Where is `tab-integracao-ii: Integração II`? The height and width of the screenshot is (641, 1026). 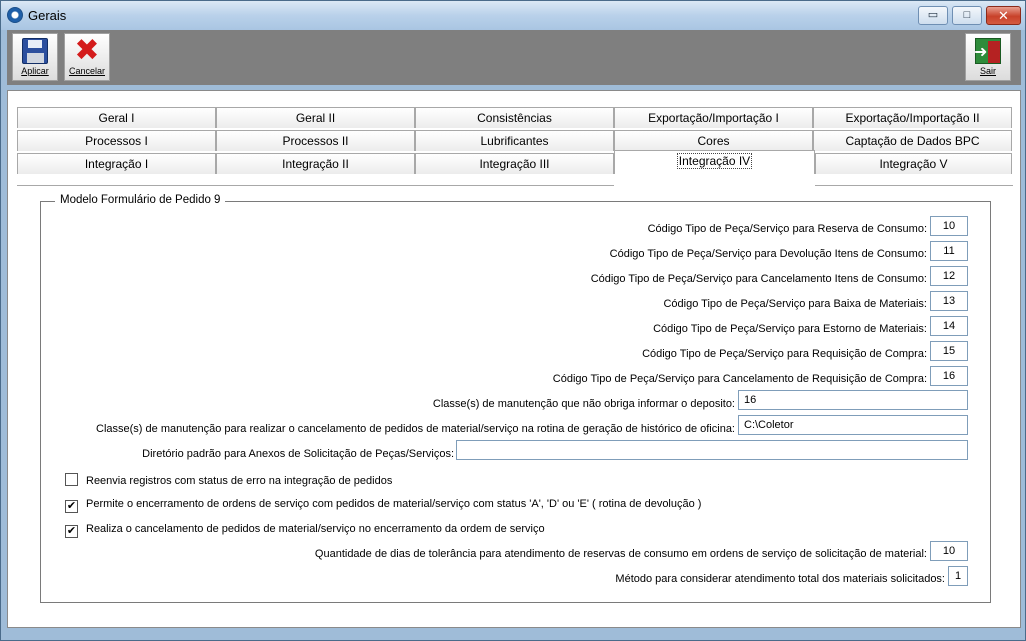
tab-integracao-ii: Integração II is located at coordinates (315, 163).